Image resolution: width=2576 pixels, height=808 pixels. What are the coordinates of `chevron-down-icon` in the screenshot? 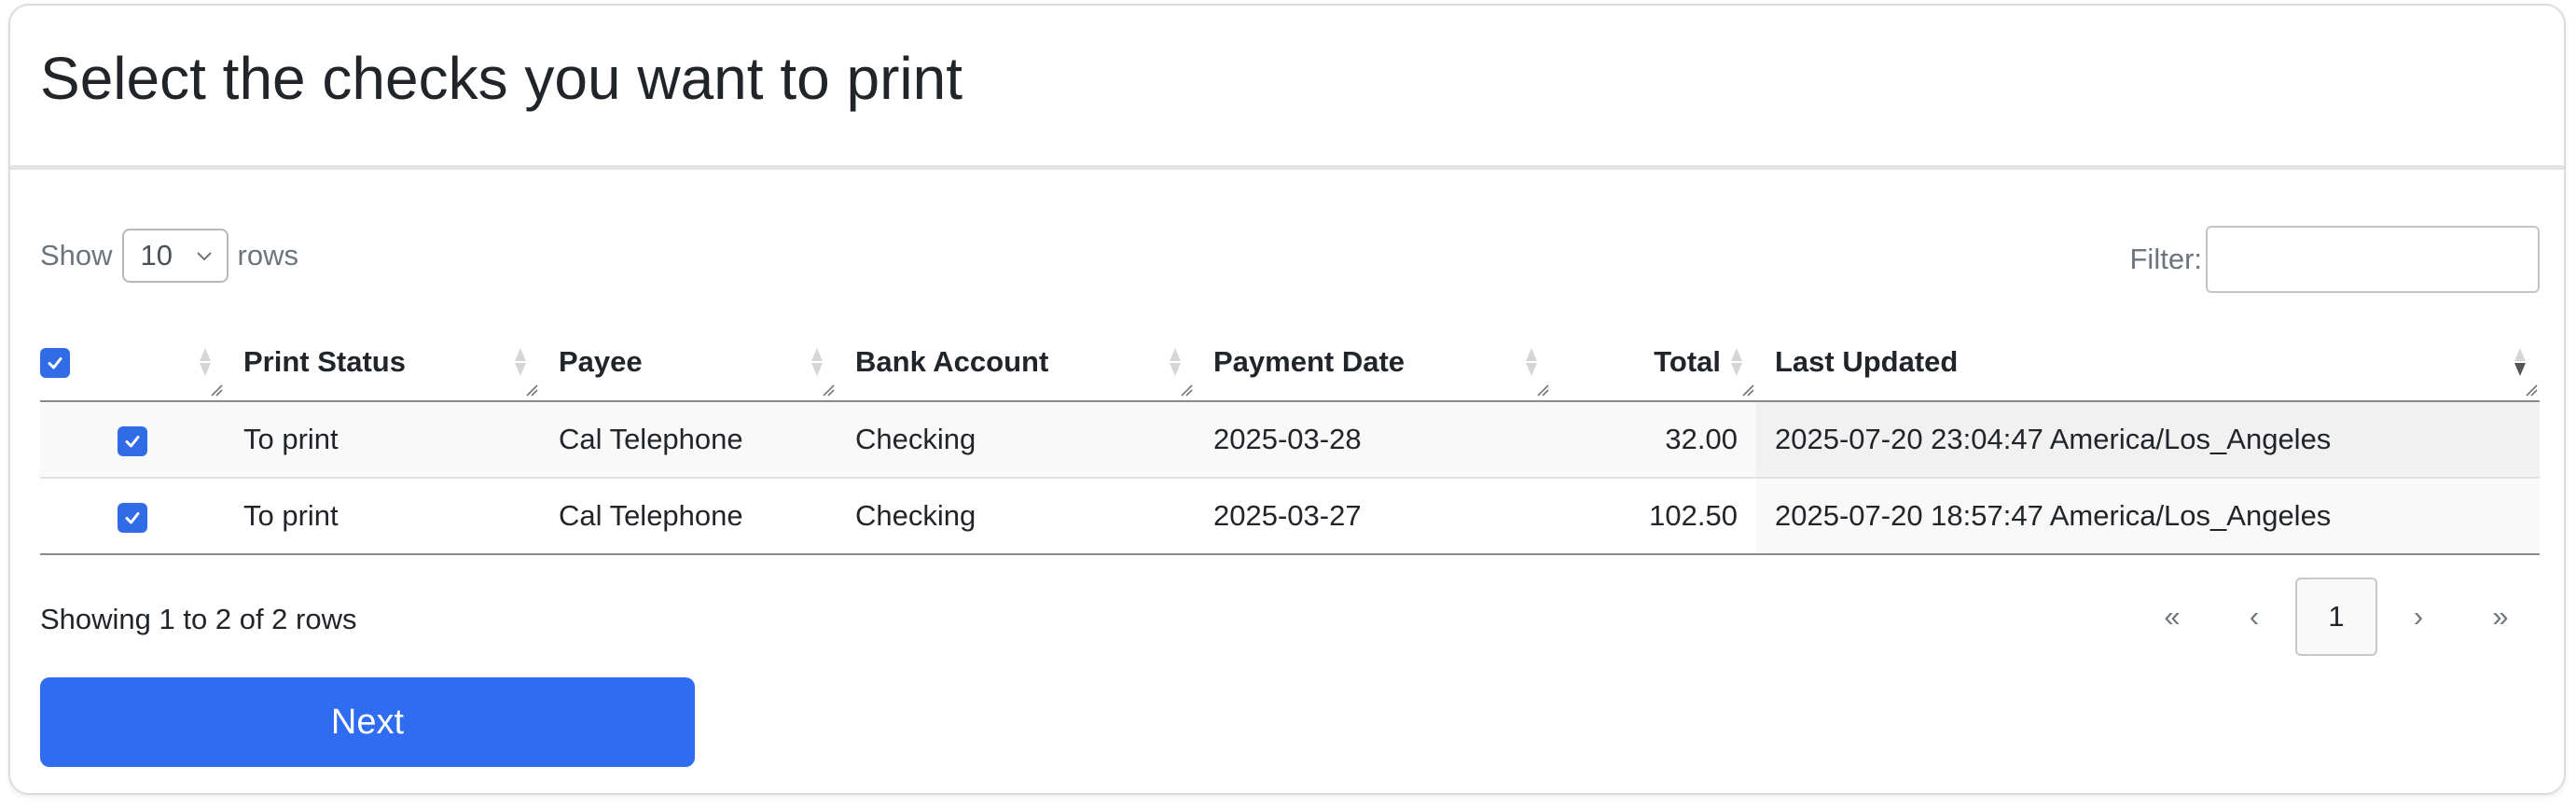 It's located at (204, 256).